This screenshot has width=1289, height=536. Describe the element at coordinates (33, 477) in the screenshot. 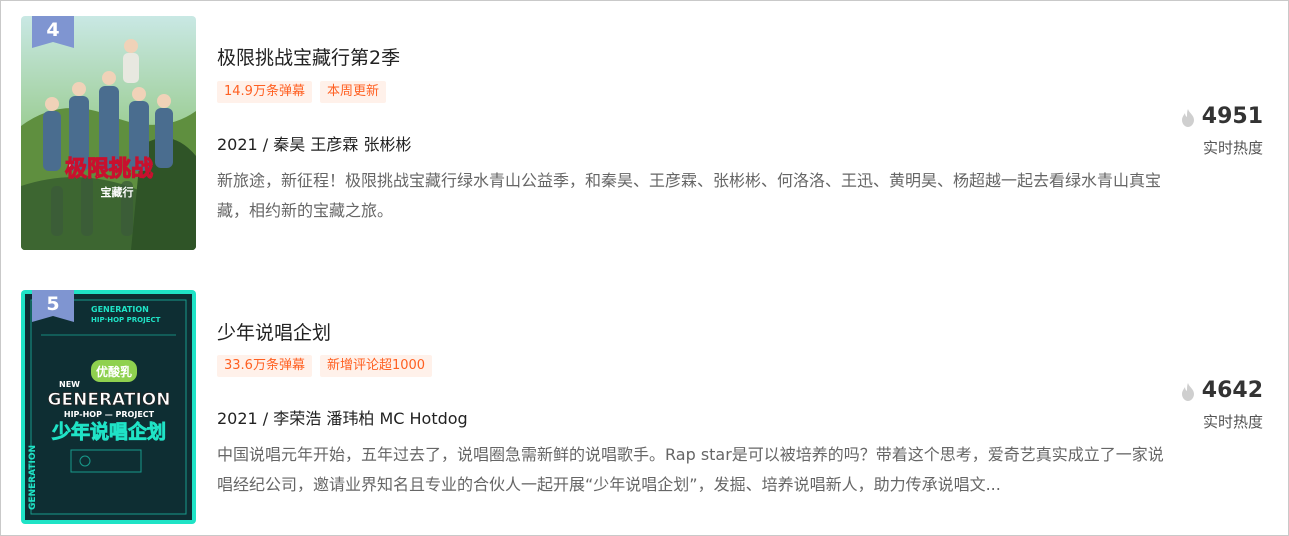

I see `poster-text-vertical: GENERATION` at that location.